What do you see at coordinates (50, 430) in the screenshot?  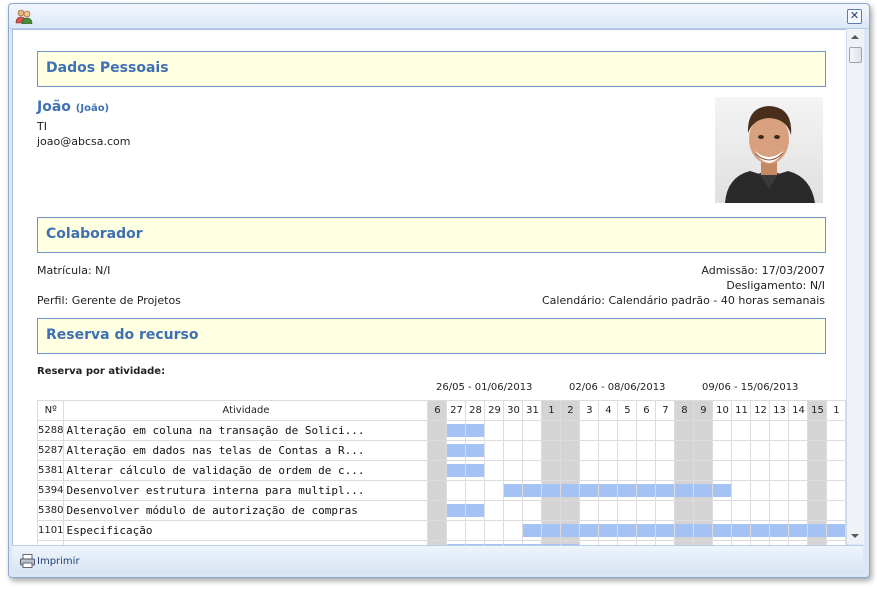 I see `activity-number: 5288` at bounding box center [50, 430].